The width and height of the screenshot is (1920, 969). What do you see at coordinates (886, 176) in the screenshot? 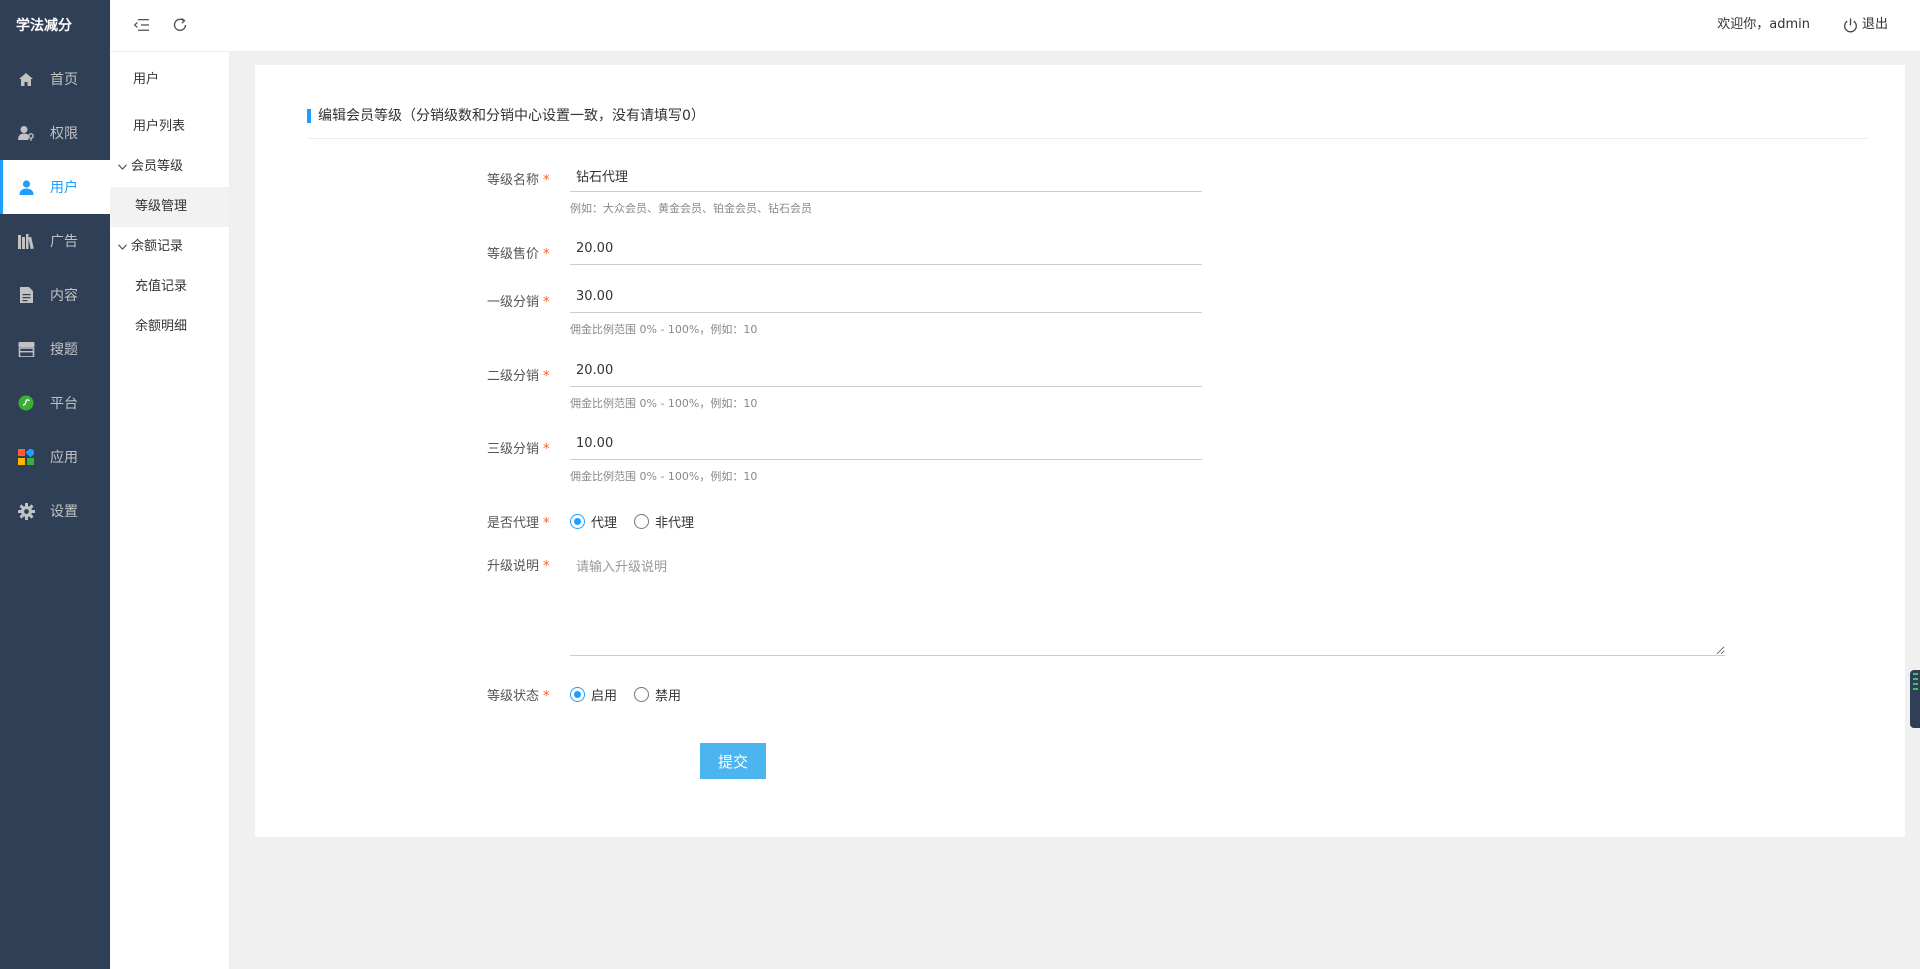
I see `level-name-input` at bounding box center [886, 176].